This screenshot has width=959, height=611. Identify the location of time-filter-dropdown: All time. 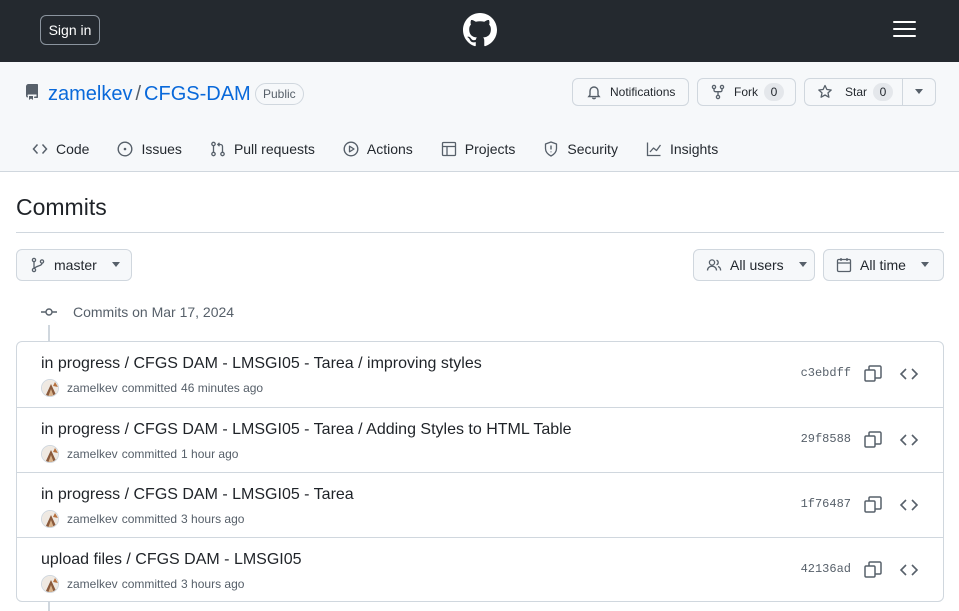
(883, 265).